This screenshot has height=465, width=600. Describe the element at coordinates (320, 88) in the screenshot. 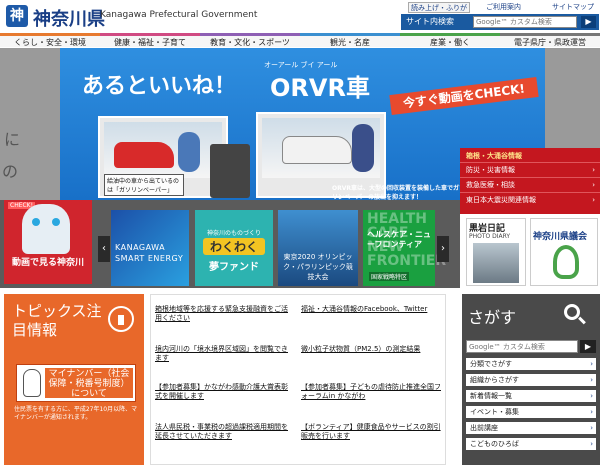

I see `banner-orvr-title: ORVR車` at that location.